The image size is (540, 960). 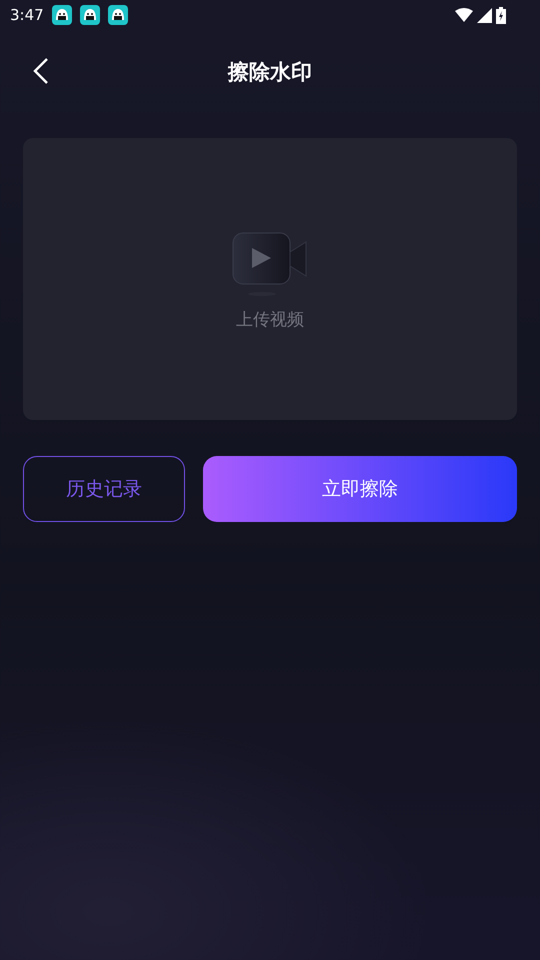 I want to click on battery-icon, so click(x=501, y=15).